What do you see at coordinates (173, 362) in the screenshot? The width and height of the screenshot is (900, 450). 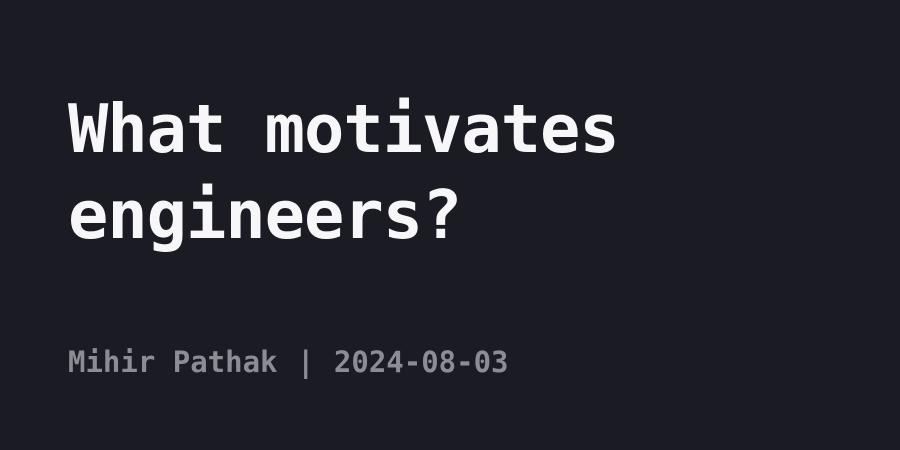 I see `author-name: Mihir Pathak` at bounding box center [173, 362].